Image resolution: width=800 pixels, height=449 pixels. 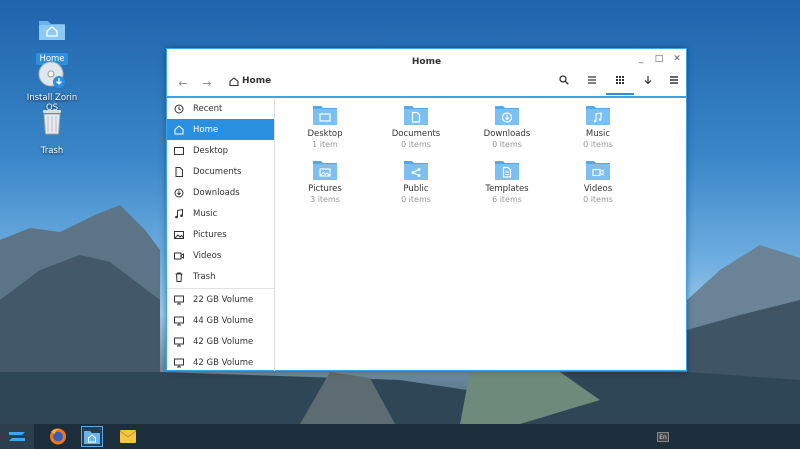 I want to click on folder-public: Public 0 items, so click(x=416, y=181).